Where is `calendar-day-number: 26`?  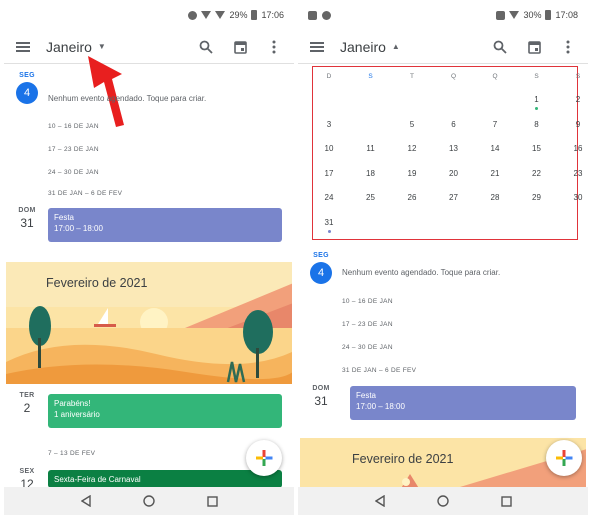
calendar-day-number: 26 is located at coordinates (412, 197).